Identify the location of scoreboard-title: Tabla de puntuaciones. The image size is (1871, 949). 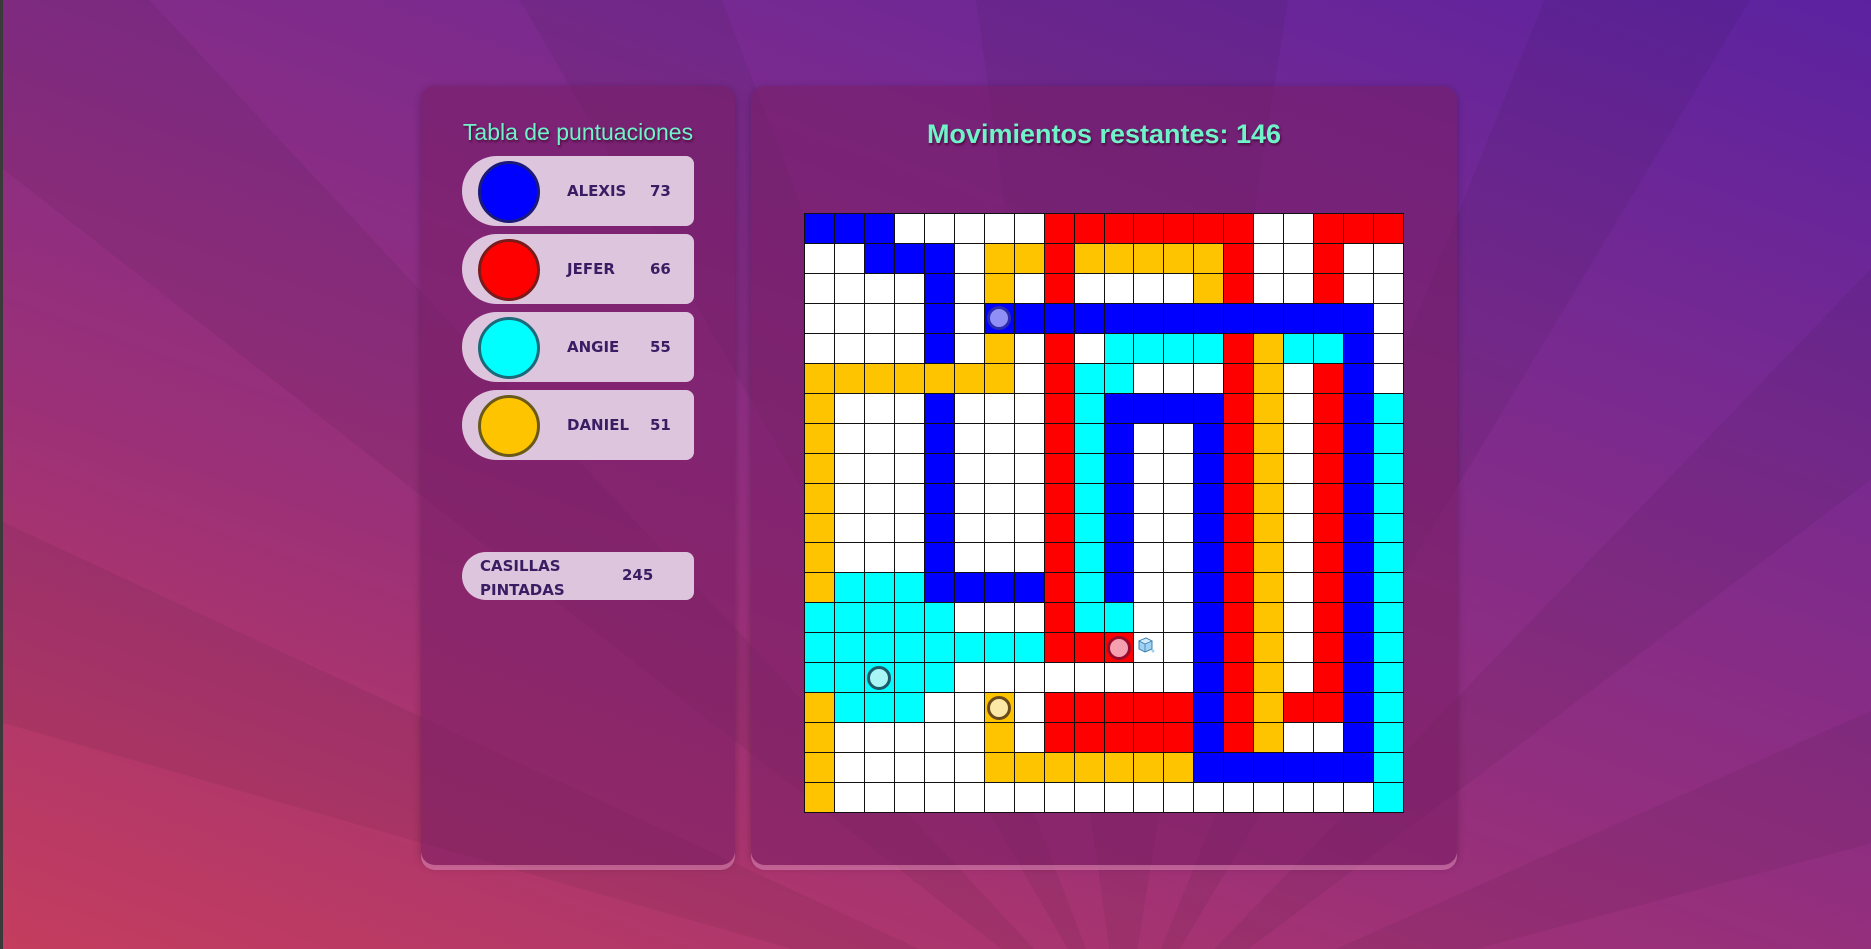
(578, 132).